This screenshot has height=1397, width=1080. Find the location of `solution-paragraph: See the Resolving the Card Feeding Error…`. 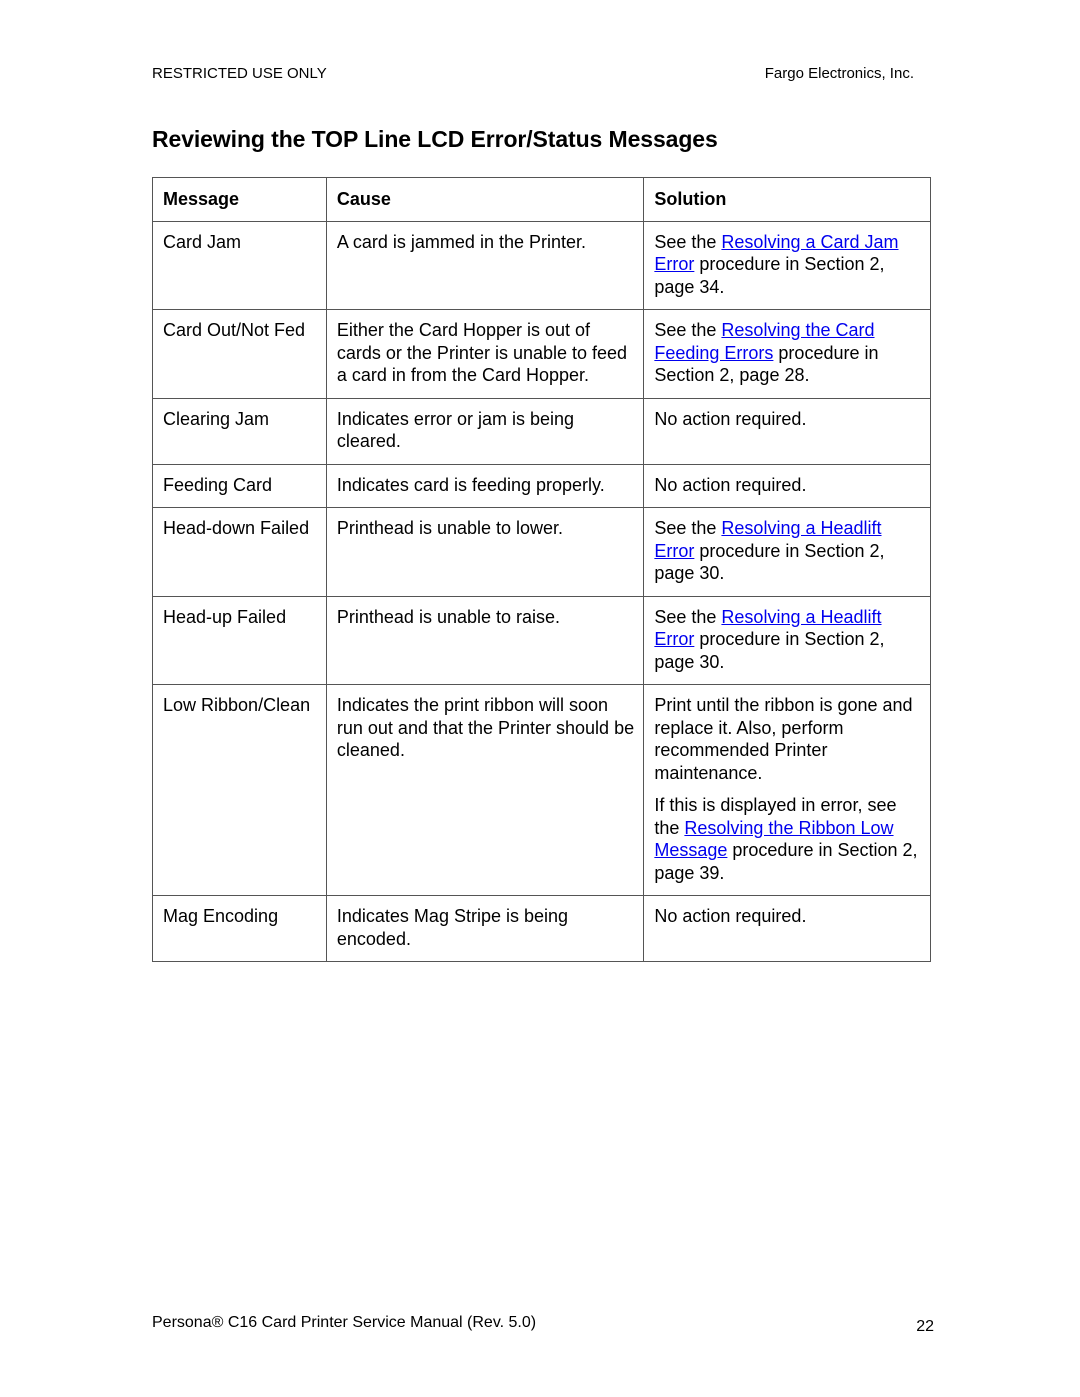

solution-paragraph: See the Resolving the Card Feeding Error… is located at coordinates (787, 353).